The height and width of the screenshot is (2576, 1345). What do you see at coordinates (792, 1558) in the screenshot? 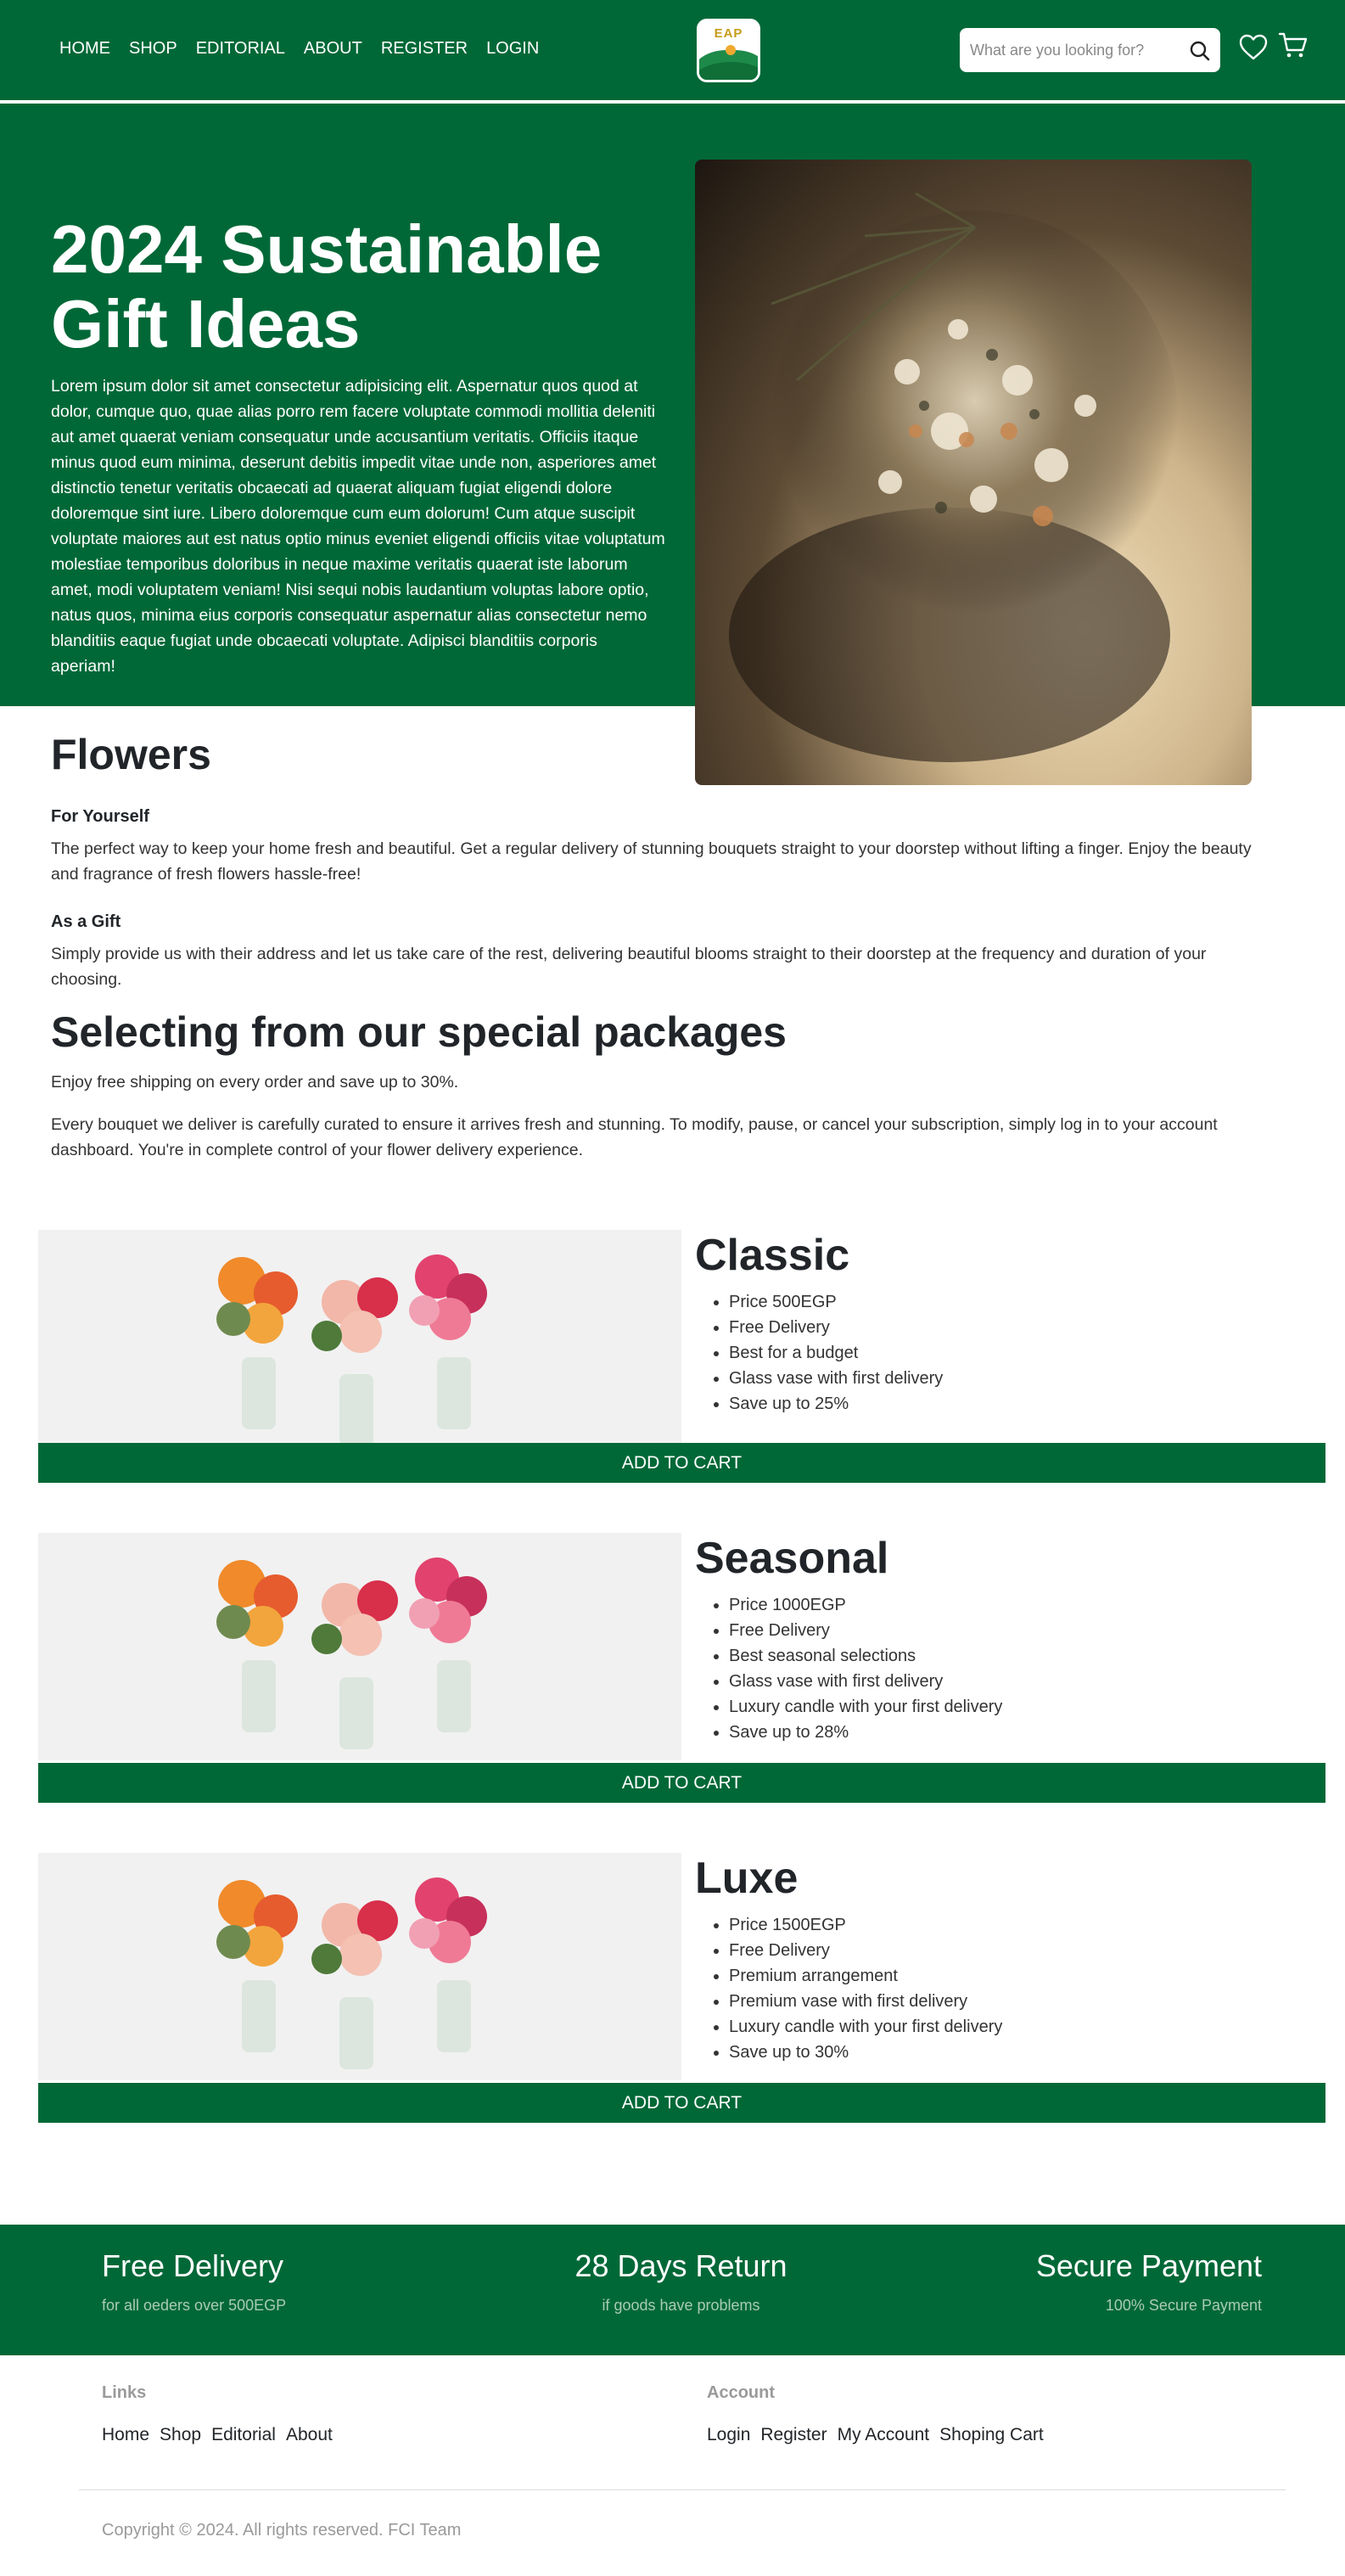
I see `package-title-seasonal: Seasonal` at bounding box center [792, 1558].